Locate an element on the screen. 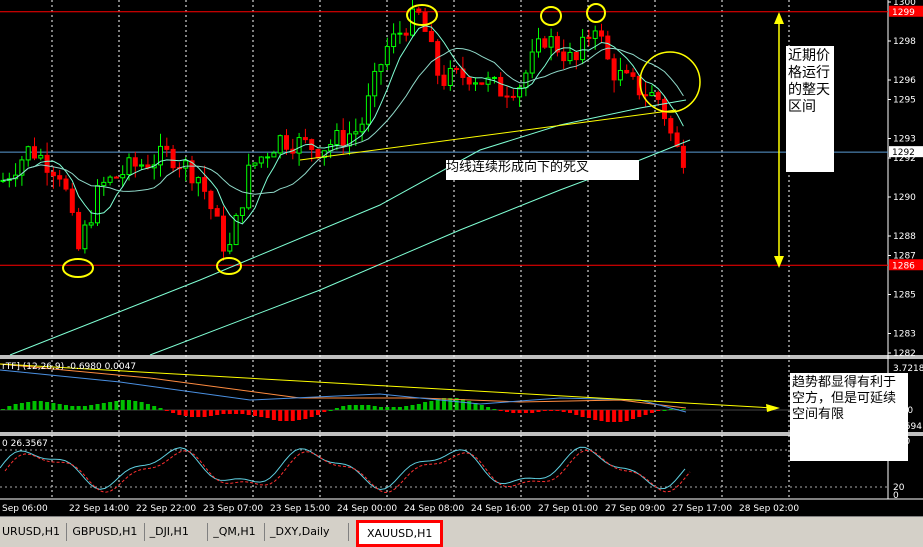 This screenshot has width=923, height=547. chart-tab-xauusd-h1: XAUUSD,H1 is located at coordinates (400, 533).